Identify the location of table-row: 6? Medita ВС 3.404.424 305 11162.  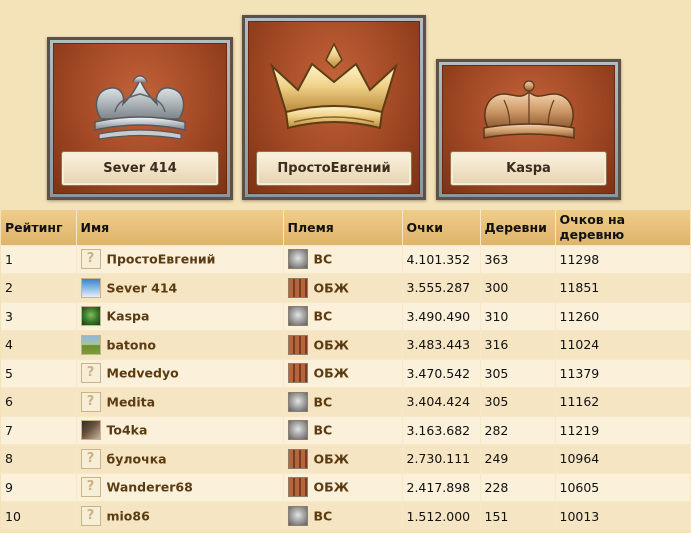
(346, 401).